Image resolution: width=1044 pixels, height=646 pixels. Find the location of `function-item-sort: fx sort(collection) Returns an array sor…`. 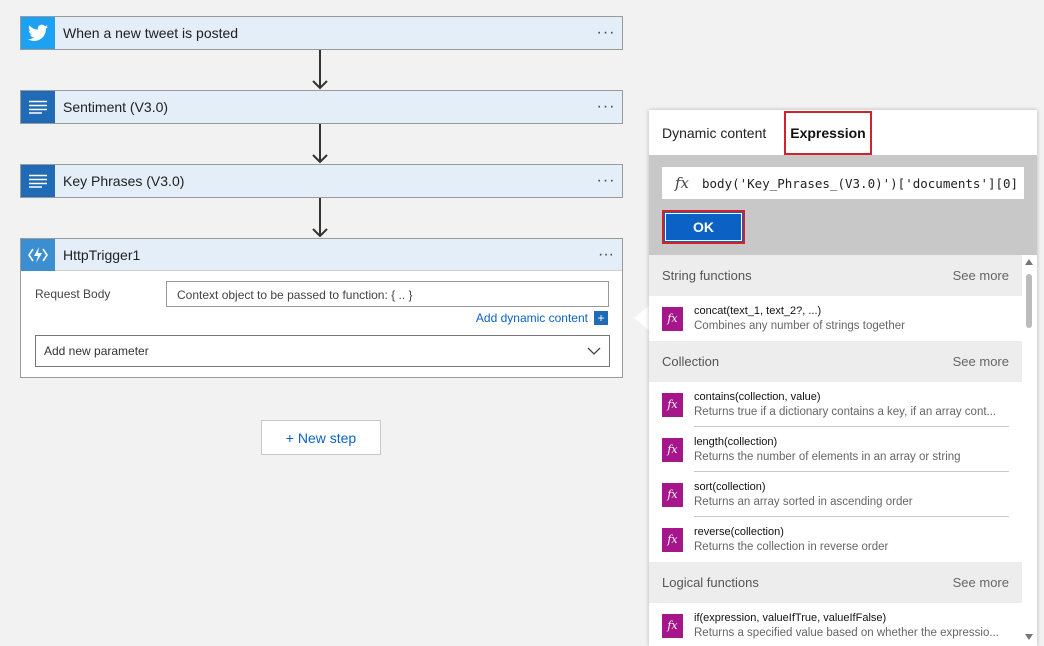

function-item-sort: fx sort(collection) Returns an array sor… is located at coordinates (835, 494).